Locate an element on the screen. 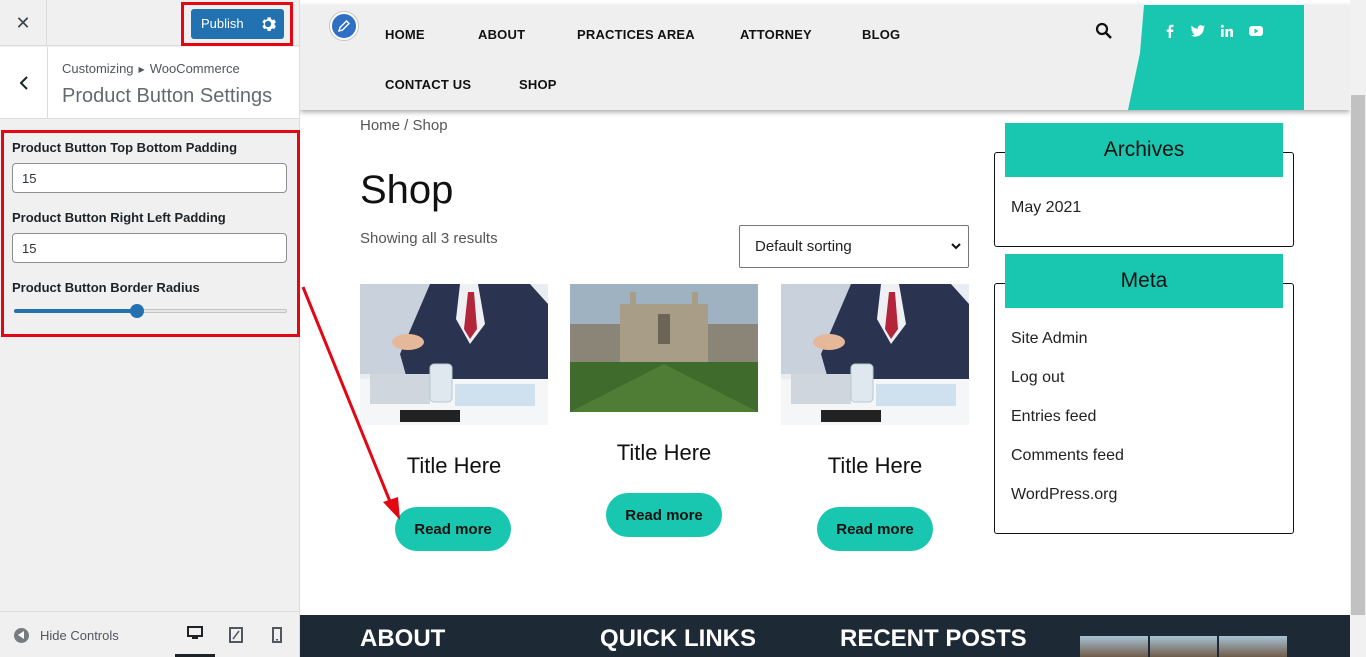  site-footer: ABOUT QUICK LINKS RECENT POSTS is located at coordinates (825, 636).